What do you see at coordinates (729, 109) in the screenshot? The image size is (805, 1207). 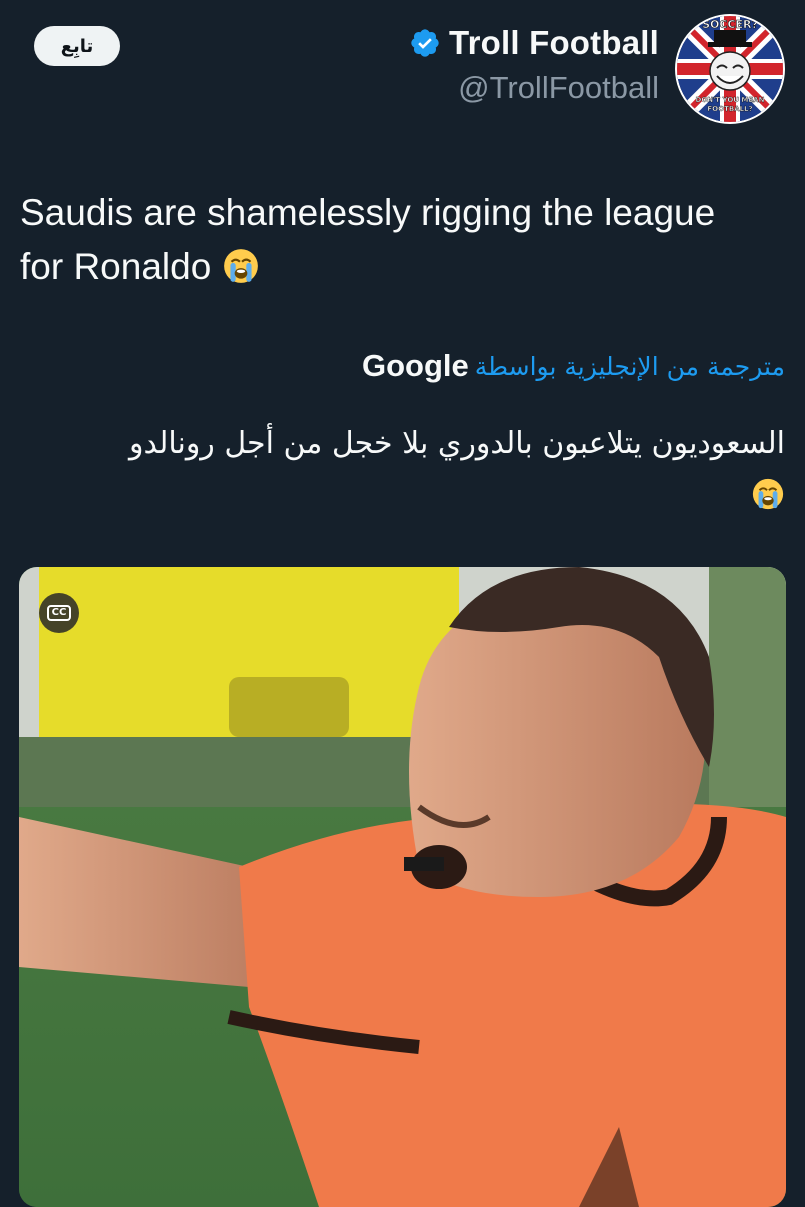 I see `avatar-bottom-text-2: FOOTBALL?` at bounding box center [729, 109].